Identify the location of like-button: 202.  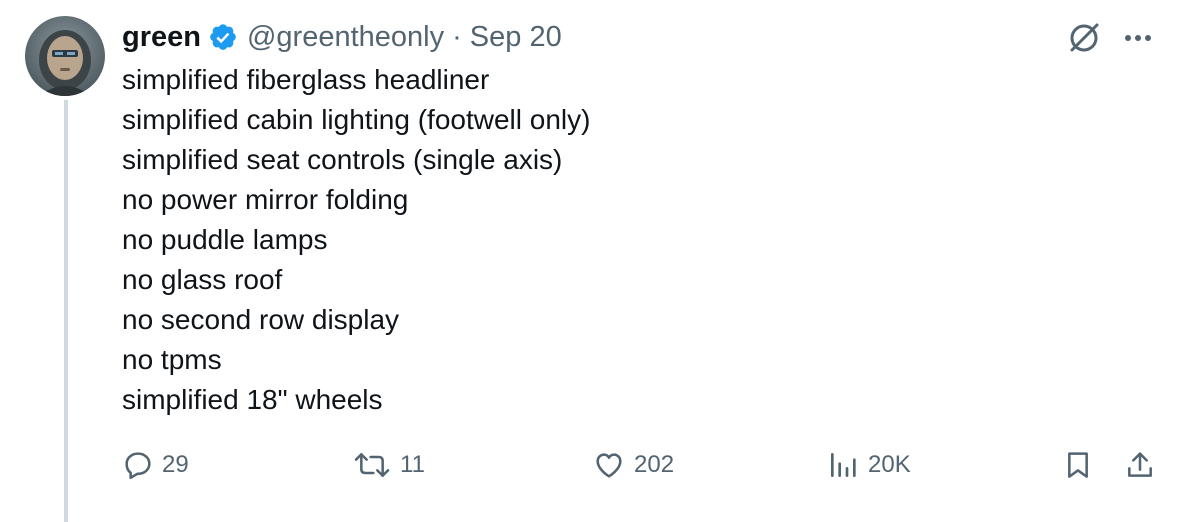
(633, 465).